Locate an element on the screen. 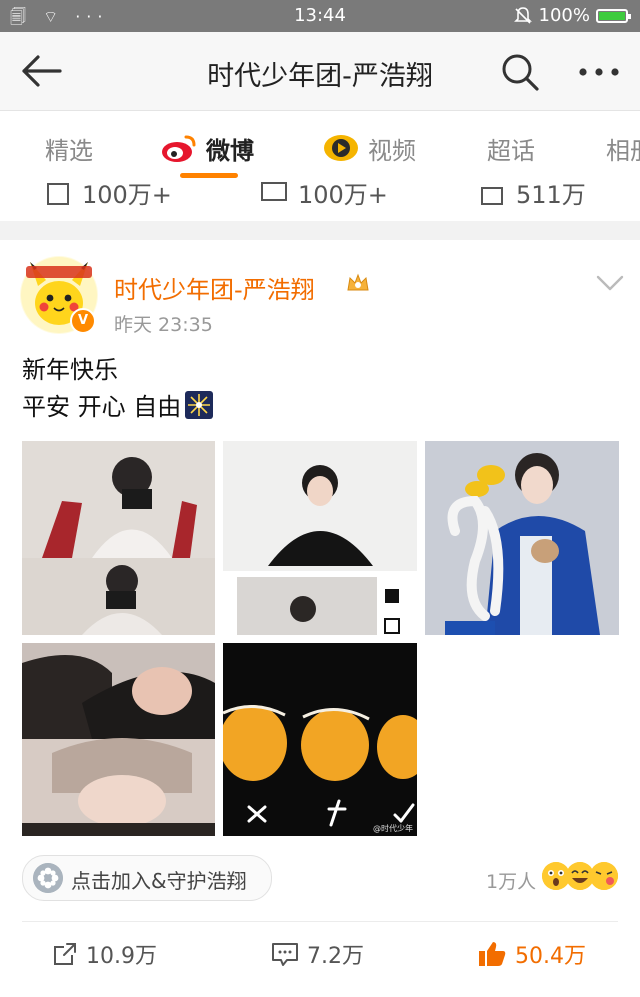 Image resolution: width=640 pixels, height=997 pixels. prev-like-count: 511万 is located at coordinates (551, 195).